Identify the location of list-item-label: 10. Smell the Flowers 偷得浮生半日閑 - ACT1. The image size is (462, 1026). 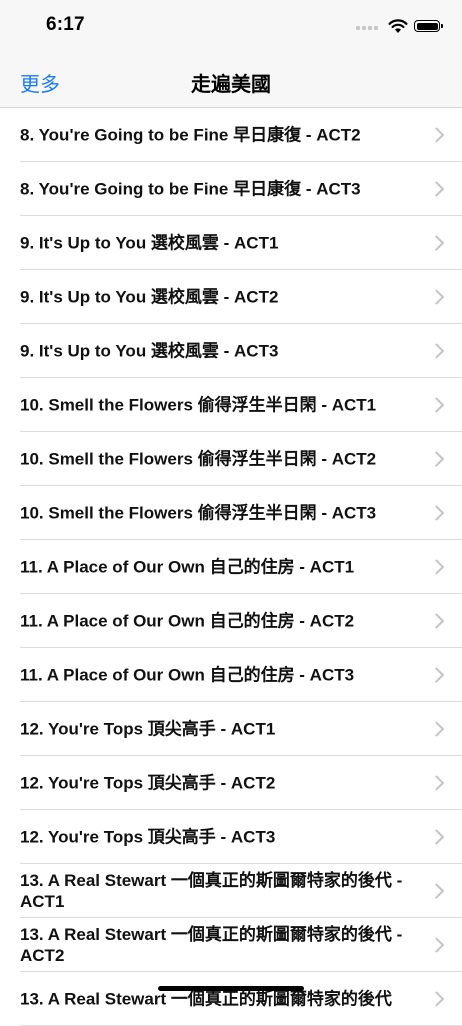
(198, 404).